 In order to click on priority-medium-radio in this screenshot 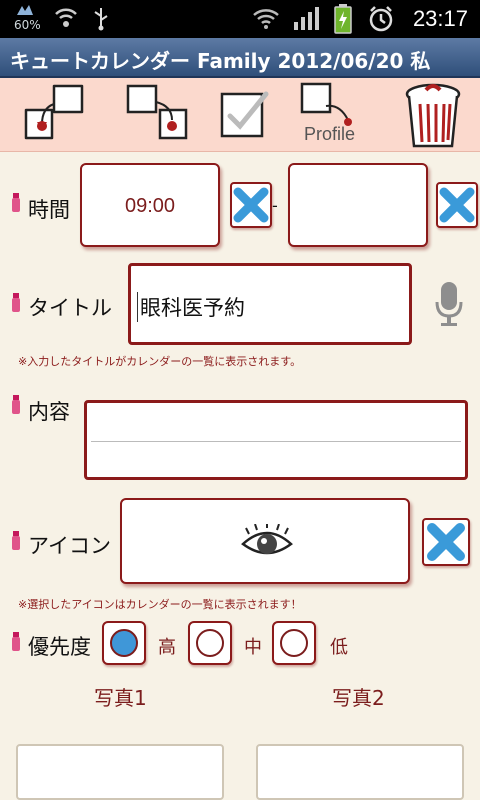, I will do `click(210, 643)`.